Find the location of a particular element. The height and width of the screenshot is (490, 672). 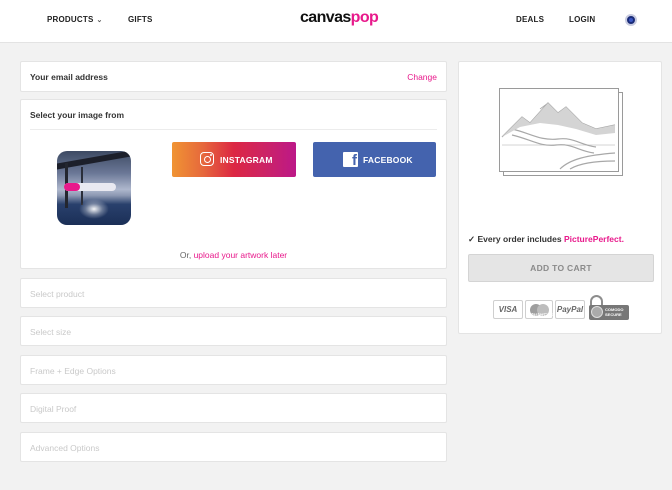

upload-from-device-button is located at coordinates (94, 188).